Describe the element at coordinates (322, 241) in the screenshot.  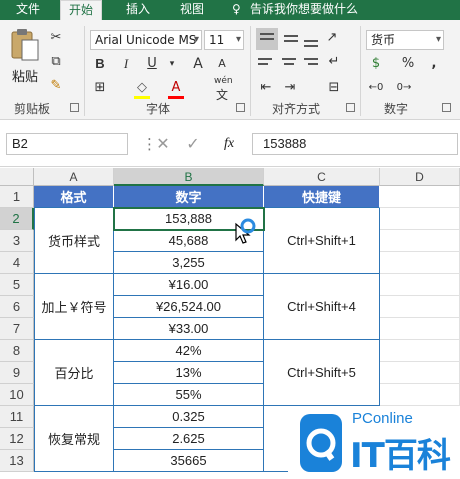
I see `shortcut-cell: Ctrl+Shift+1` at that location.